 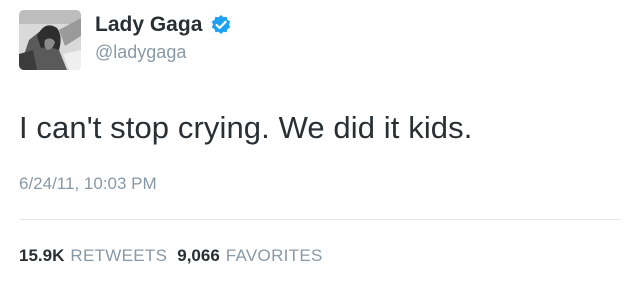 What do you see at coordinates (221, 25) in the screenshot?
I see `verified-badge-icon` at bounding box center [221, 25].